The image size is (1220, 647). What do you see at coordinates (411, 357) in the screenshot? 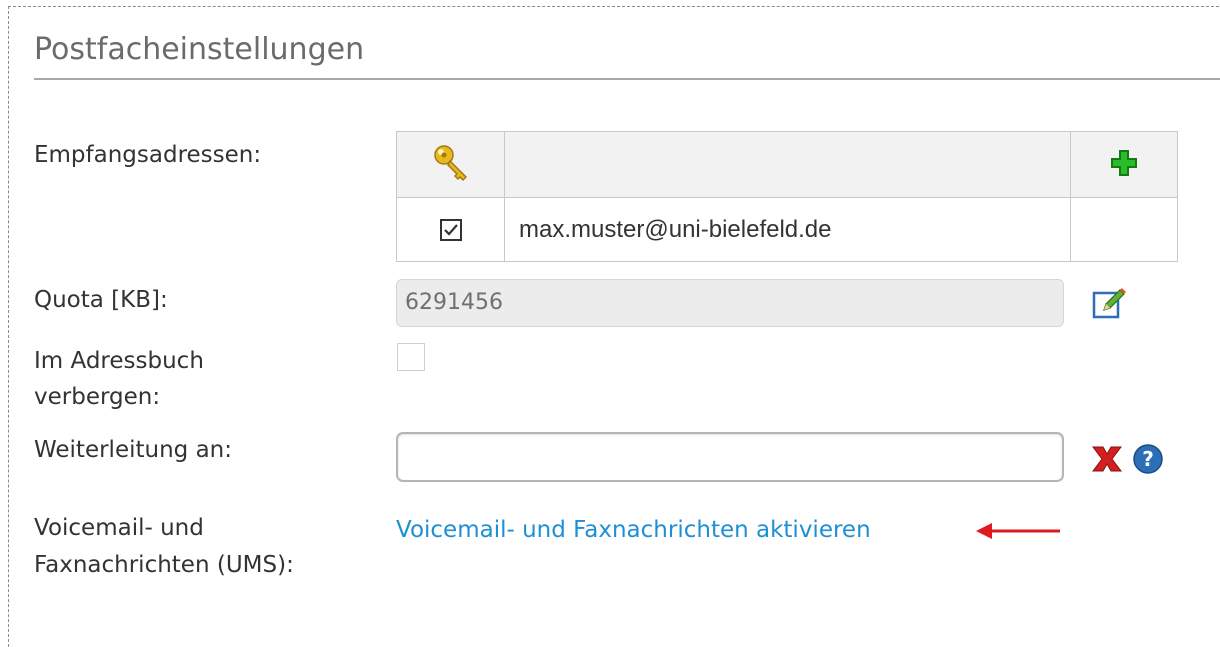
I see `hide-in-addressbook-checkbox` at bounding box center [411, 357].